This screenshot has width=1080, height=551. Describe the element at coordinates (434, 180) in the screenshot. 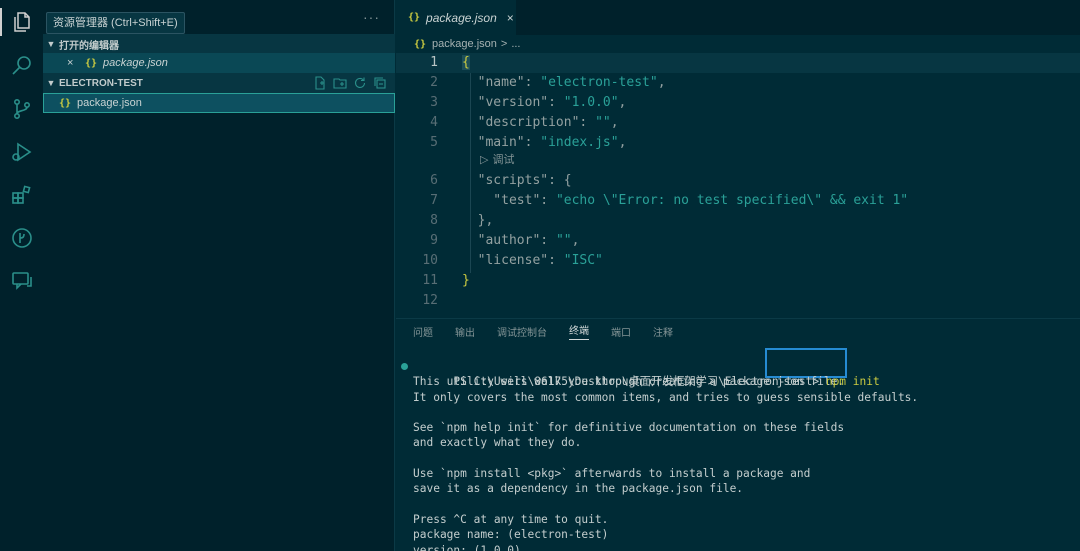

I see `line-number: 6` at that location.